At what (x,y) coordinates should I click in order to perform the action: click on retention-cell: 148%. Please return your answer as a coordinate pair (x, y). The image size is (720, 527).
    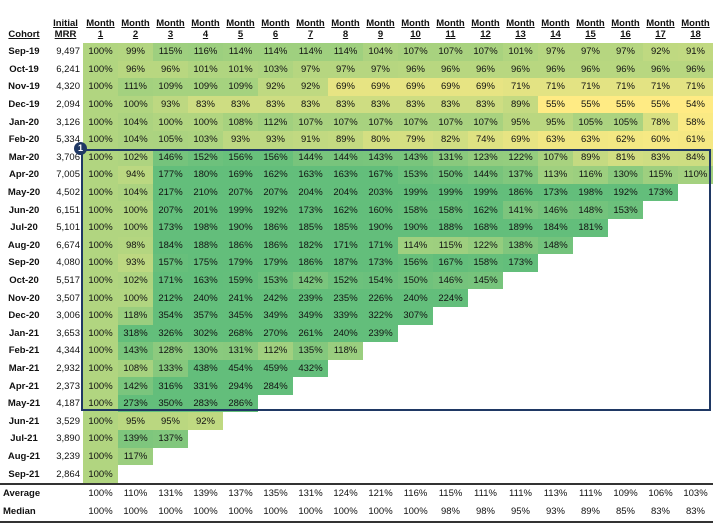
    Looking at the image, I should click on (590, 210).